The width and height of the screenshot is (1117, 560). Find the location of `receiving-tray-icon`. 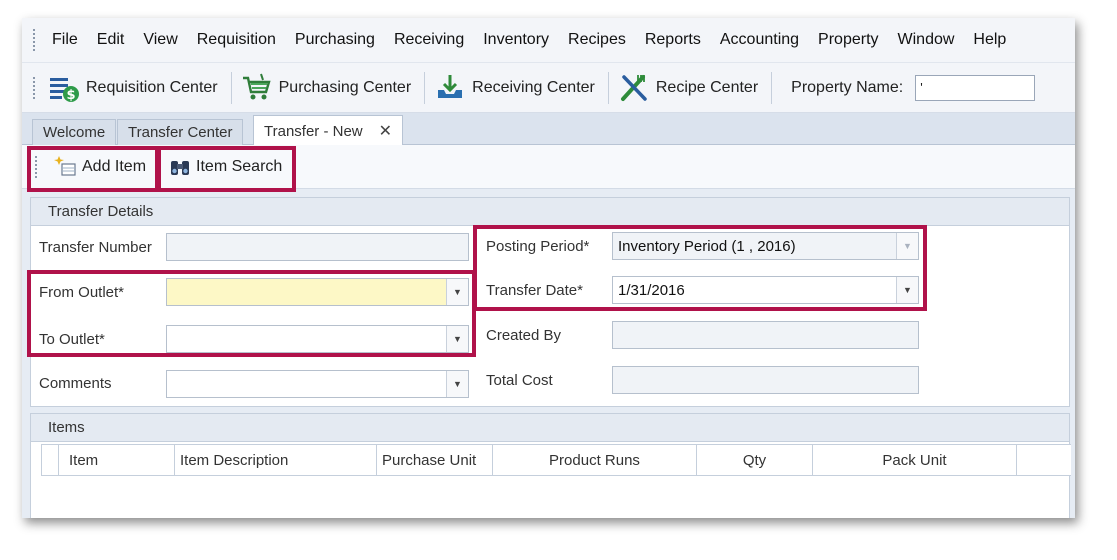

receiving-tray-icon is located at coordinates (450, 88).